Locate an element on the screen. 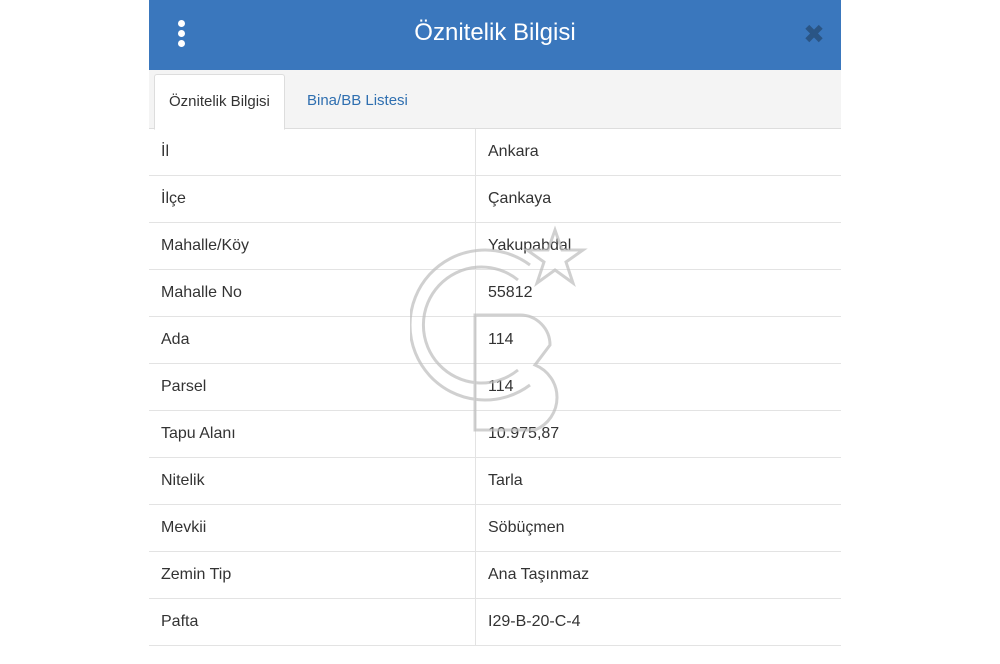 The height and width of the screenshot is (664, 1000). row-key: Mevkii is located at coordinates (312, 528).